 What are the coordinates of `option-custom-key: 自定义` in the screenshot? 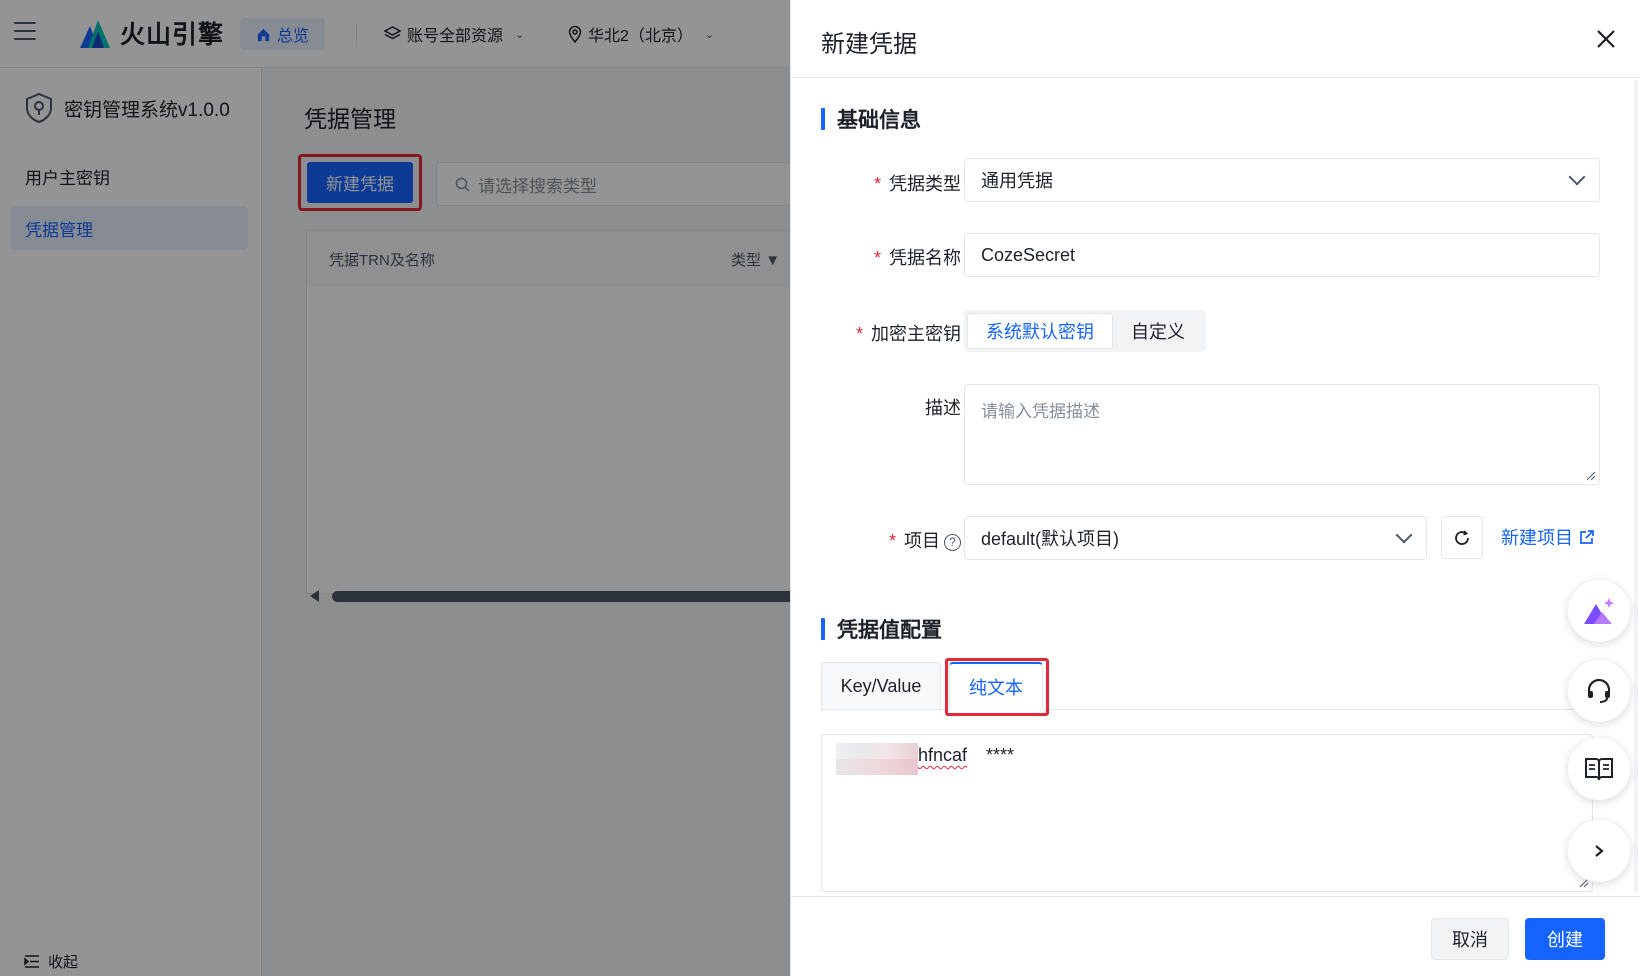 It's located at (1158, 331).